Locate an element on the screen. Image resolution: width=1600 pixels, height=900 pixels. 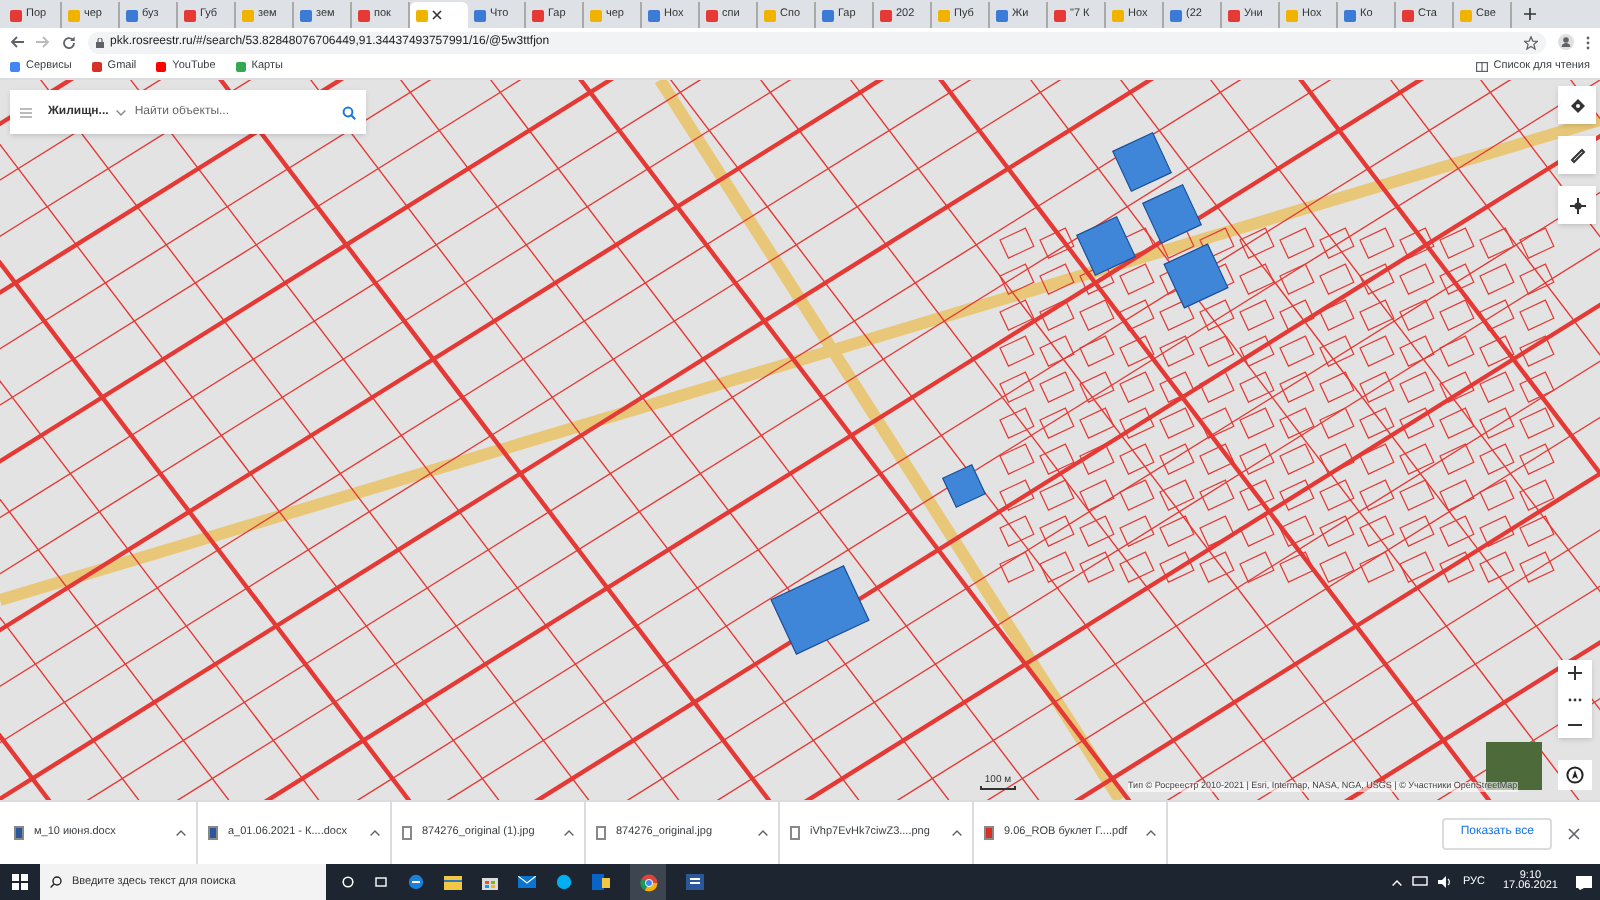
folder-icon is located at coordinates (453, 882).